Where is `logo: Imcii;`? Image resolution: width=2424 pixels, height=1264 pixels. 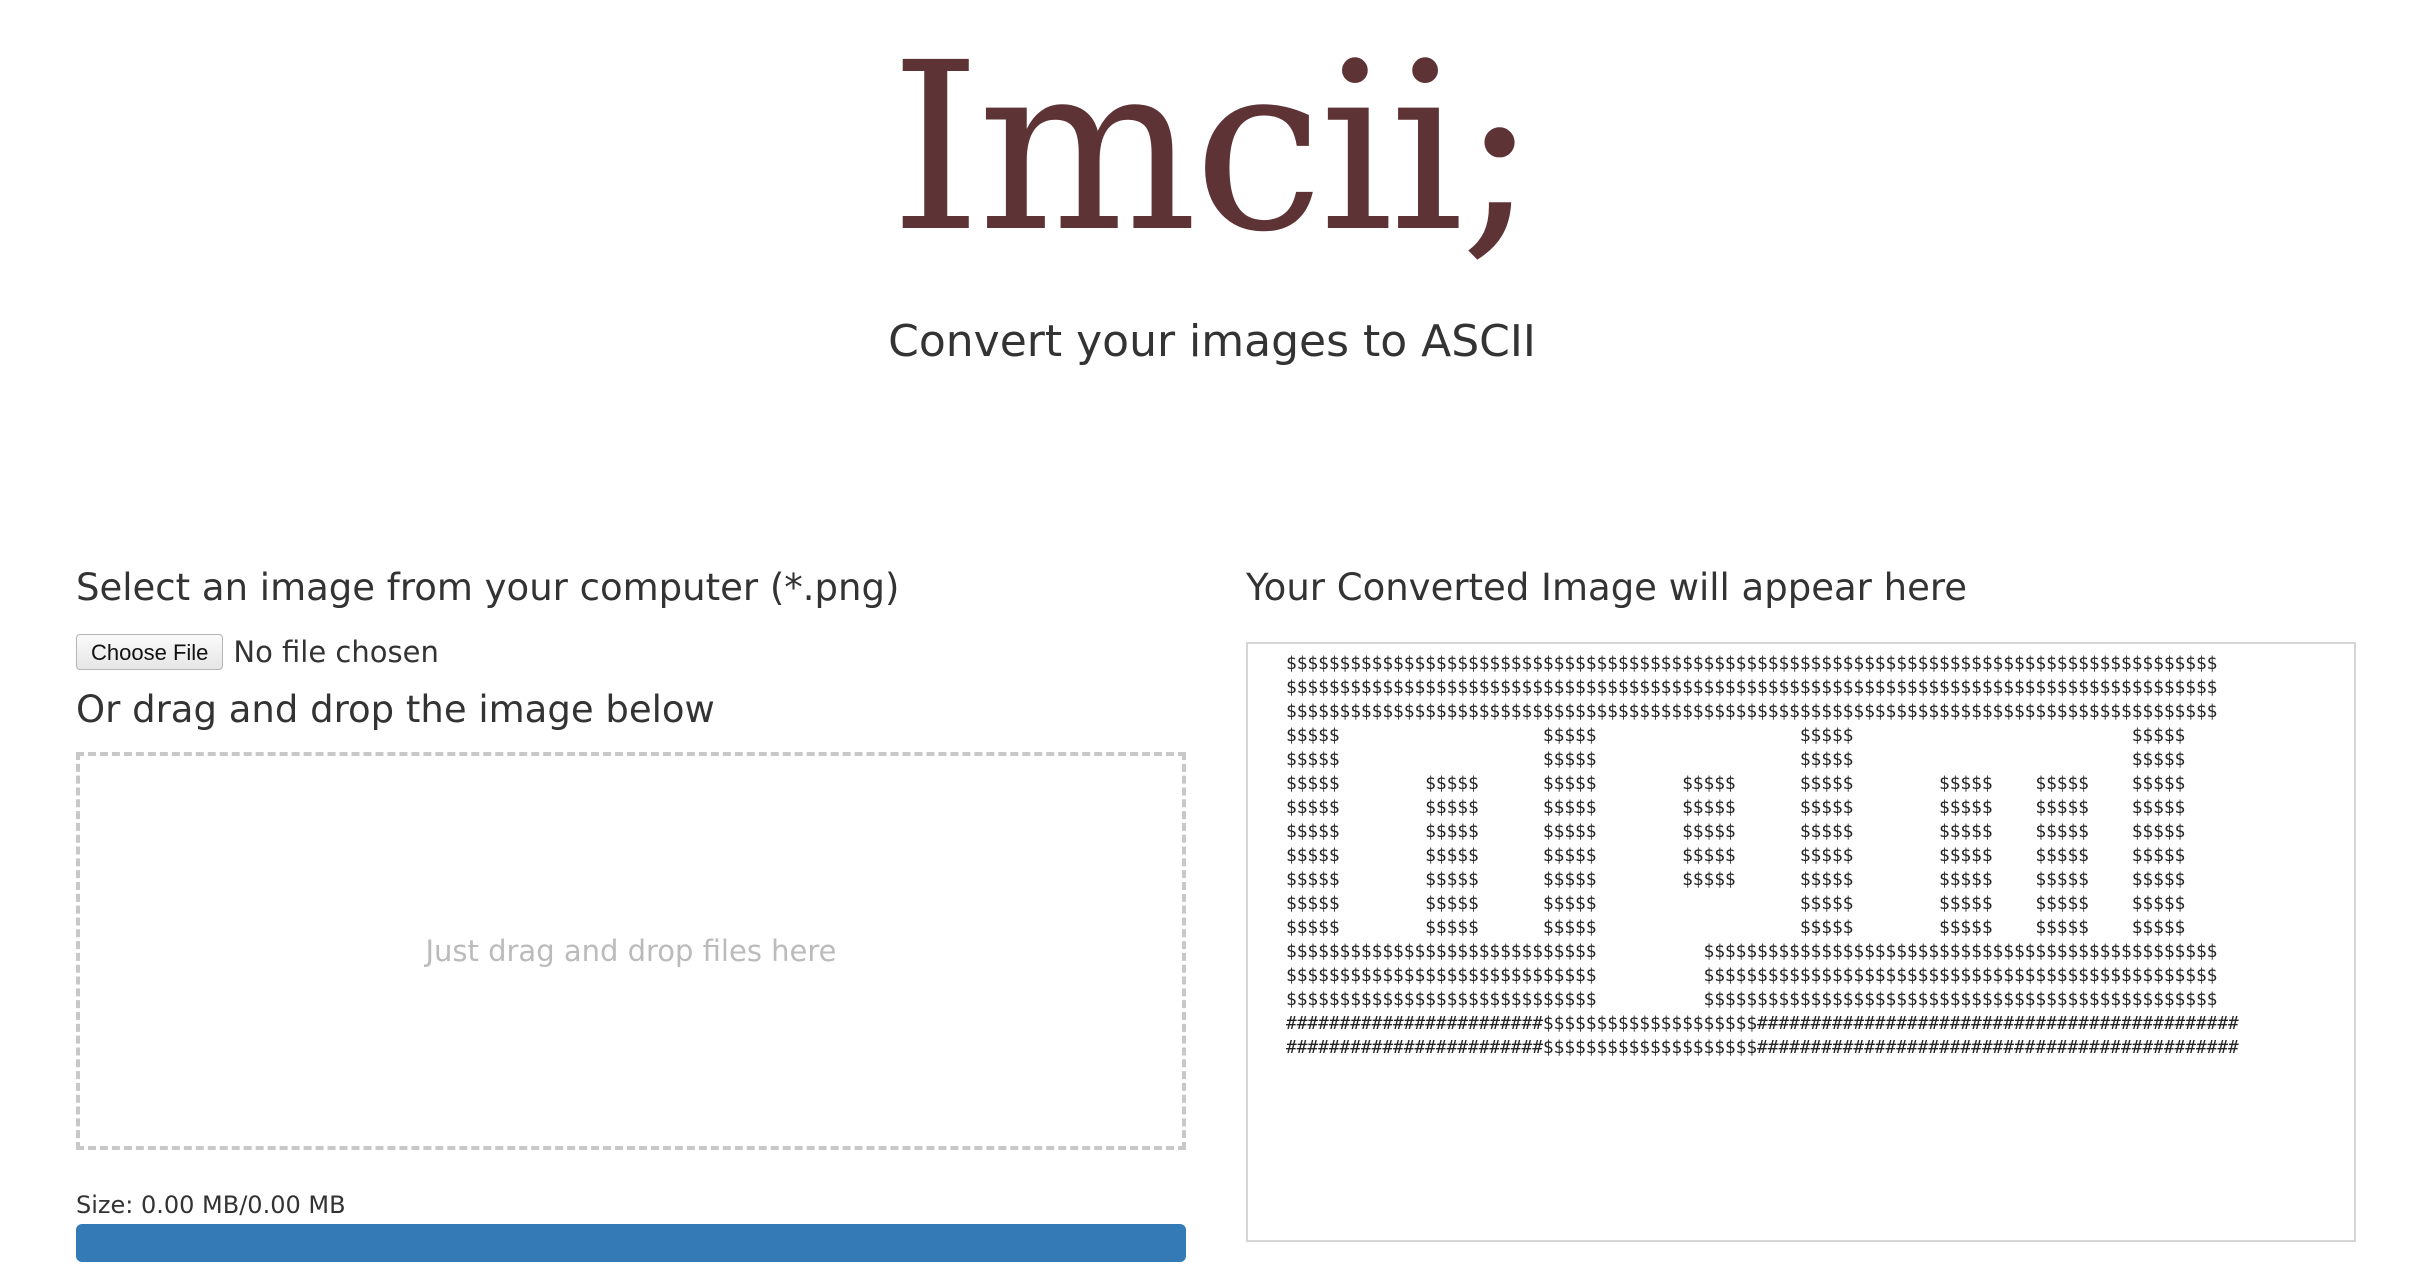 logo: Imcii; is located at coordinates (1213, 148).